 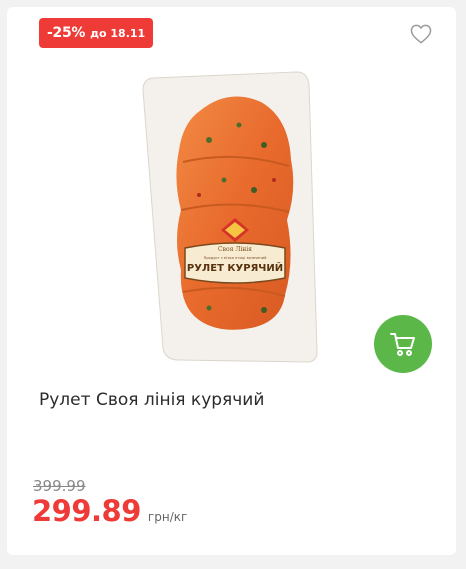 I want to click on favorite-button, so click(x=421, y=34).